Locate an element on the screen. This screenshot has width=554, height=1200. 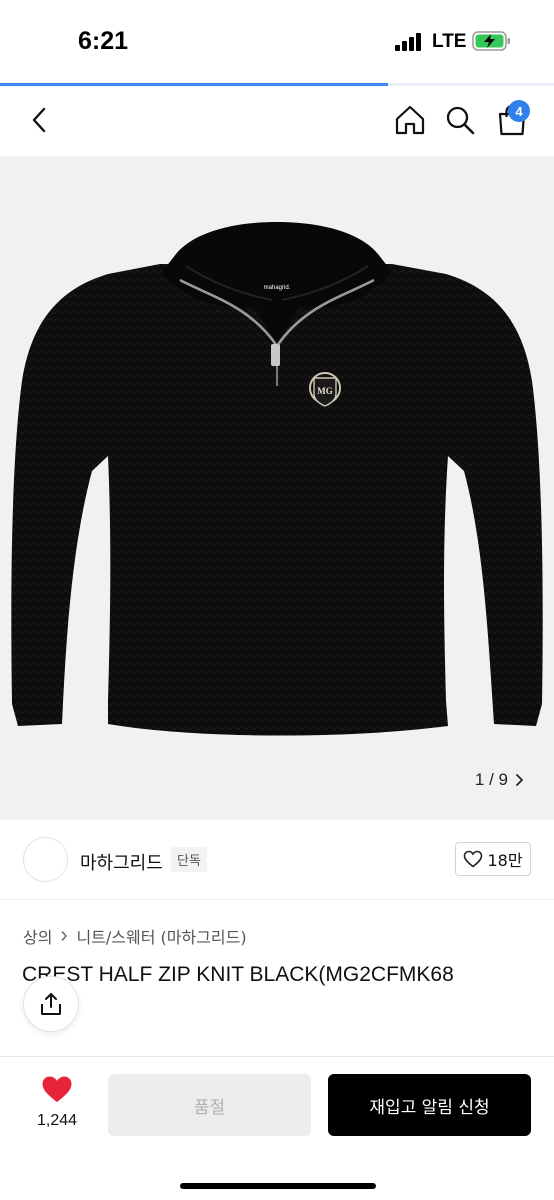
signal-strength-icon is located at coordinates (409, 42).